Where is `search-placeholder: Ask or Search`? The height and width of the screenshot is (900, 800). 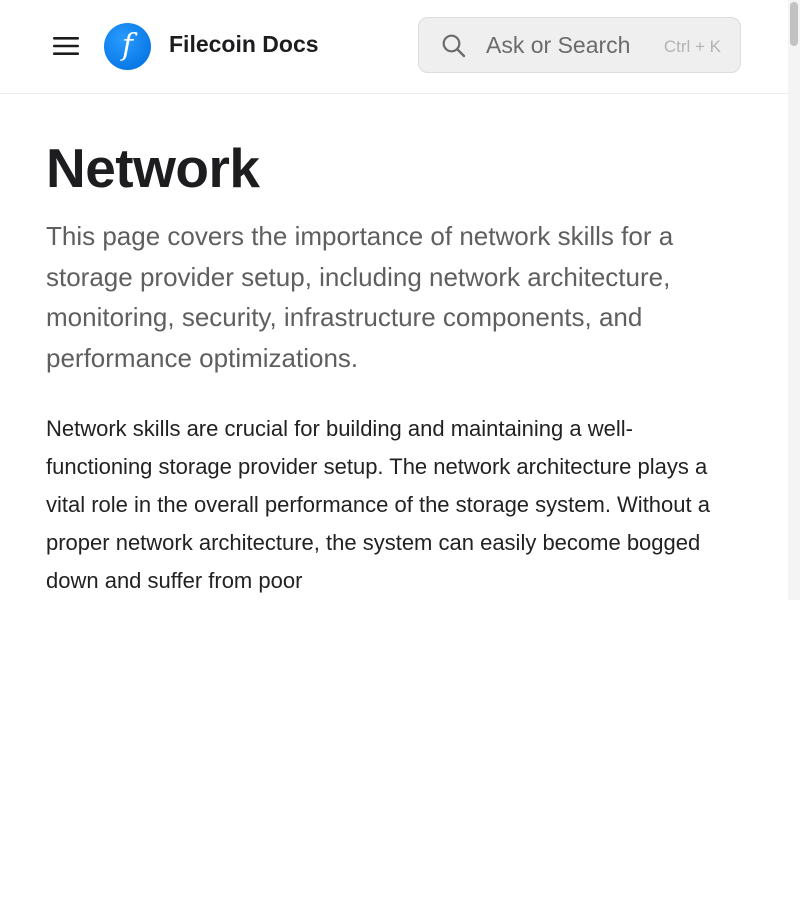
search-placeholder: Ask or Search is located at coordinates (558, 45).